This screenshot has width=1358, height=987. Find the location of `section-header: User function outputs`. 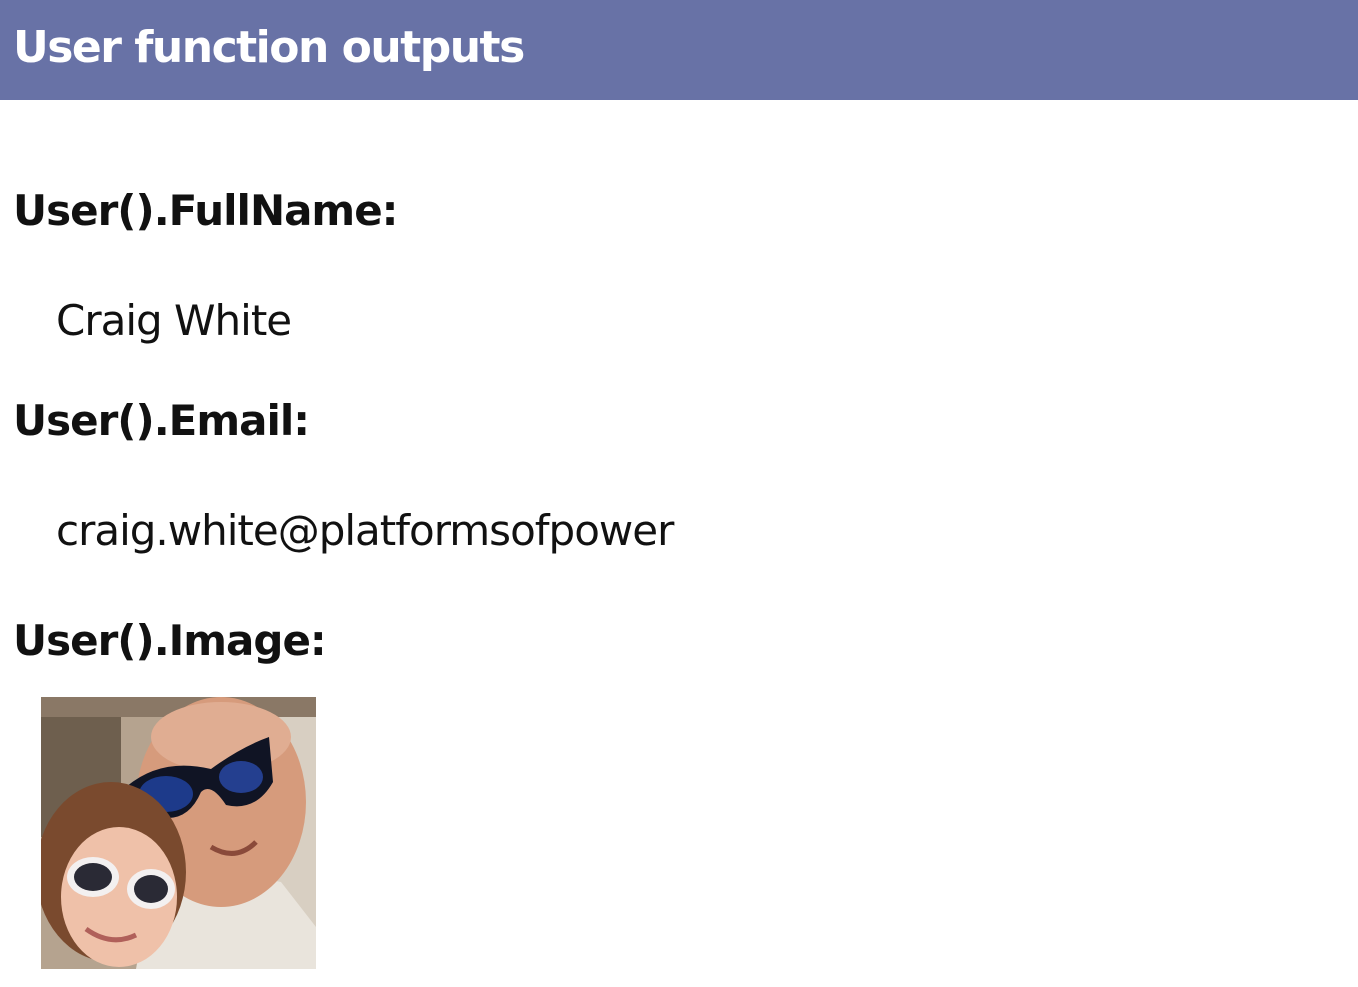

section-header: User function outputs is located at coordinates (679, 50).